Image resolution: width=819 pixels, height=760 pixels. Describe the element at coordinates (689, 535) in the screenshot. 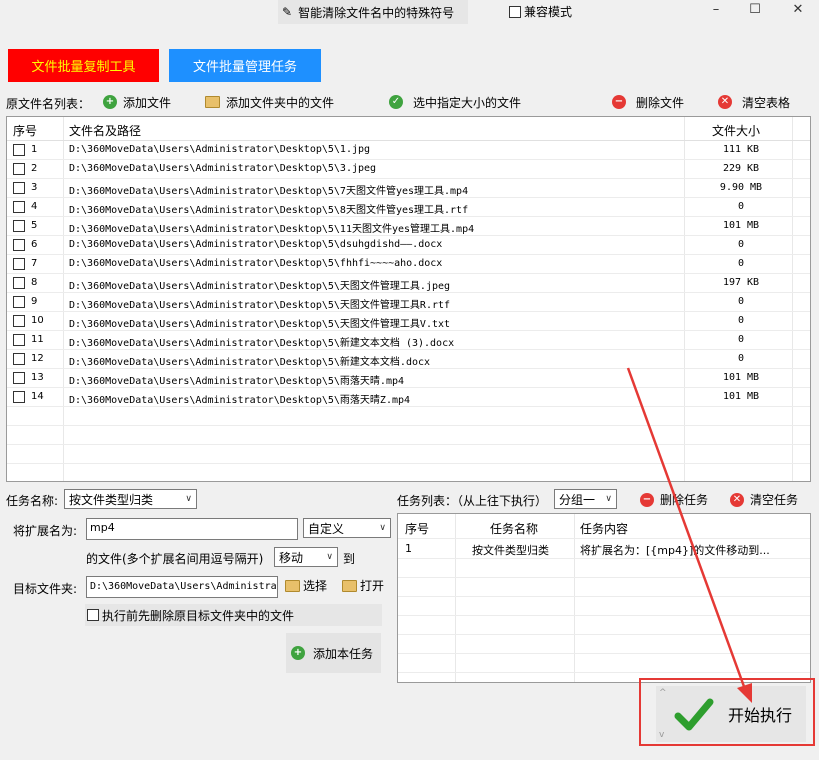

I see `annotation-arrow` at that location.